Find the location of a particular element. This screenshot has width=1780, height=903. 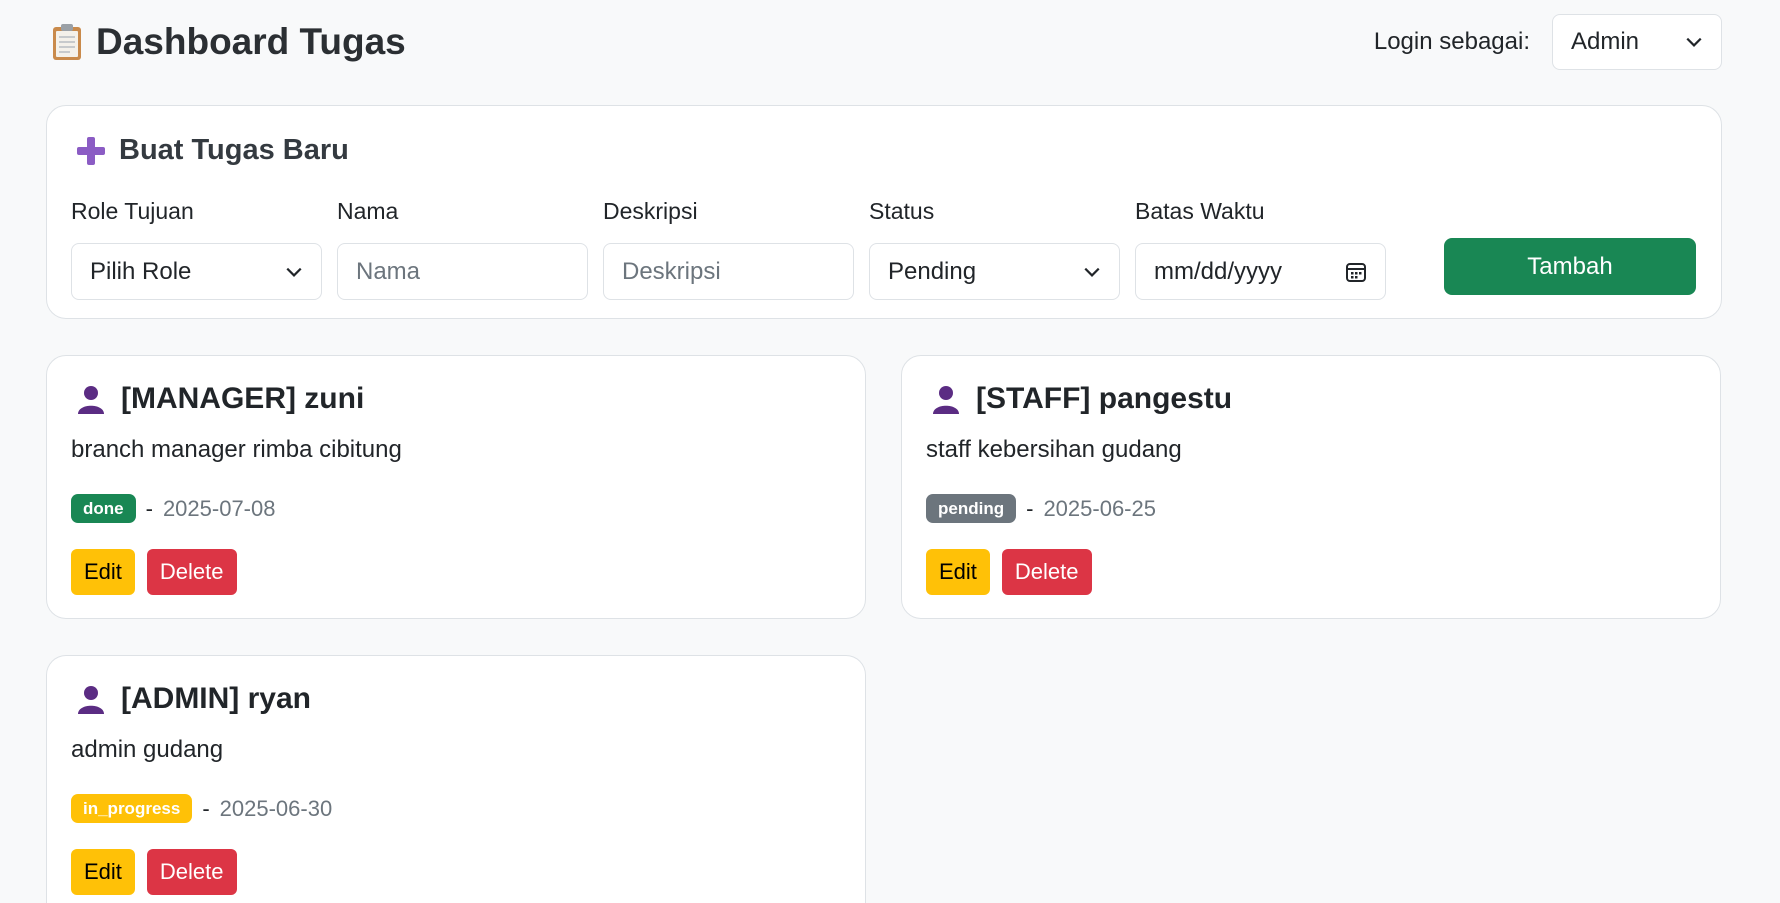

status-badge: done is located at coordinates (103, 508).